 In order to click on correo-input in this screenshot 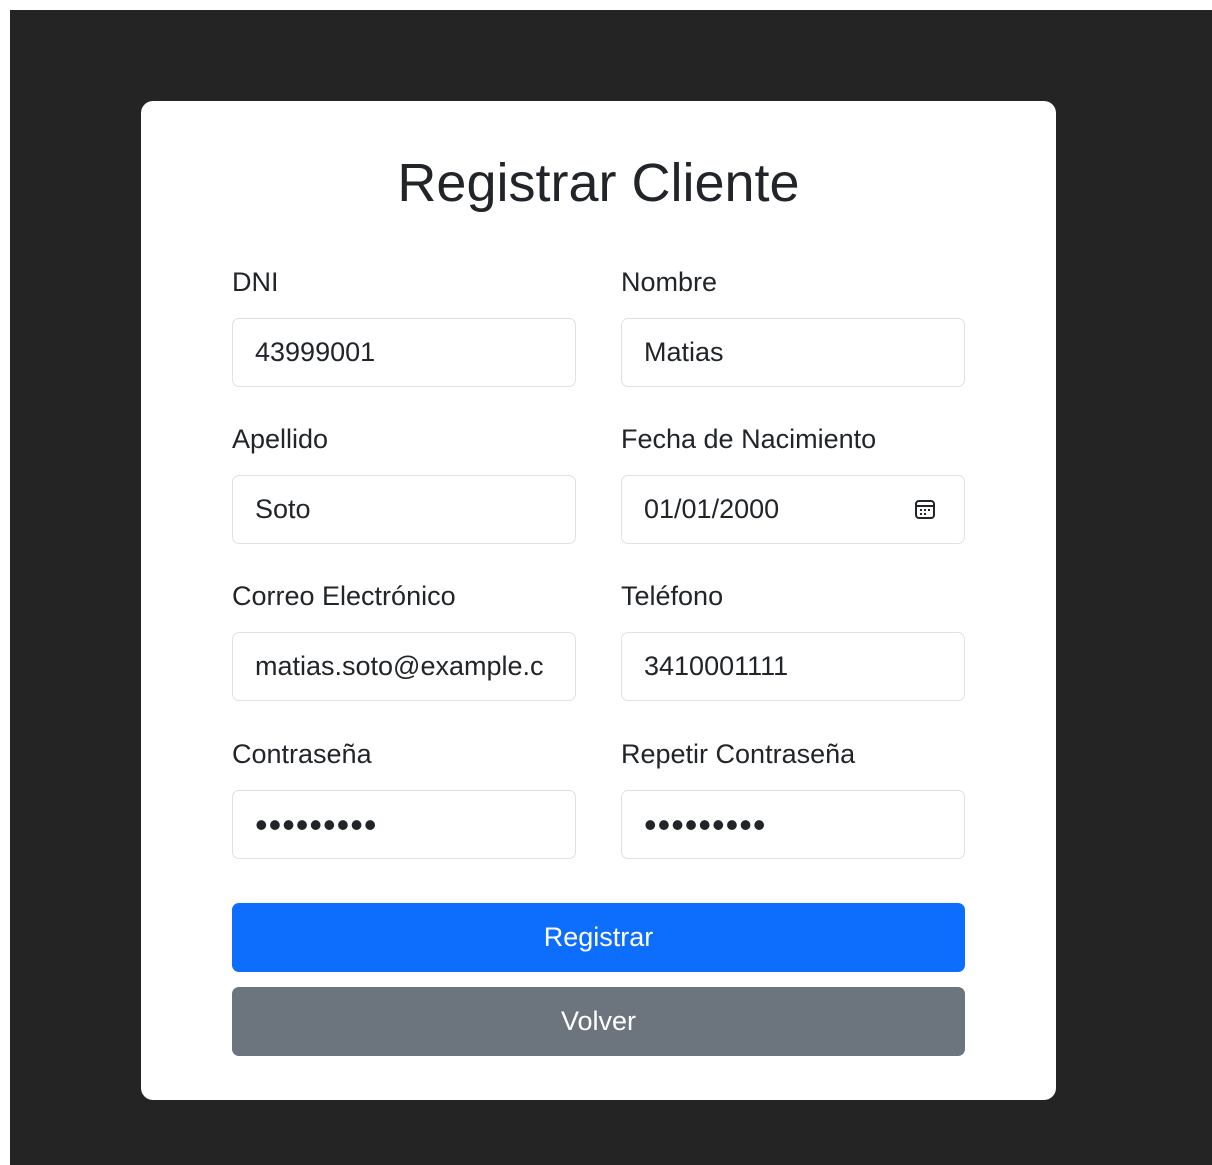, I will do `click(404, 666)`.